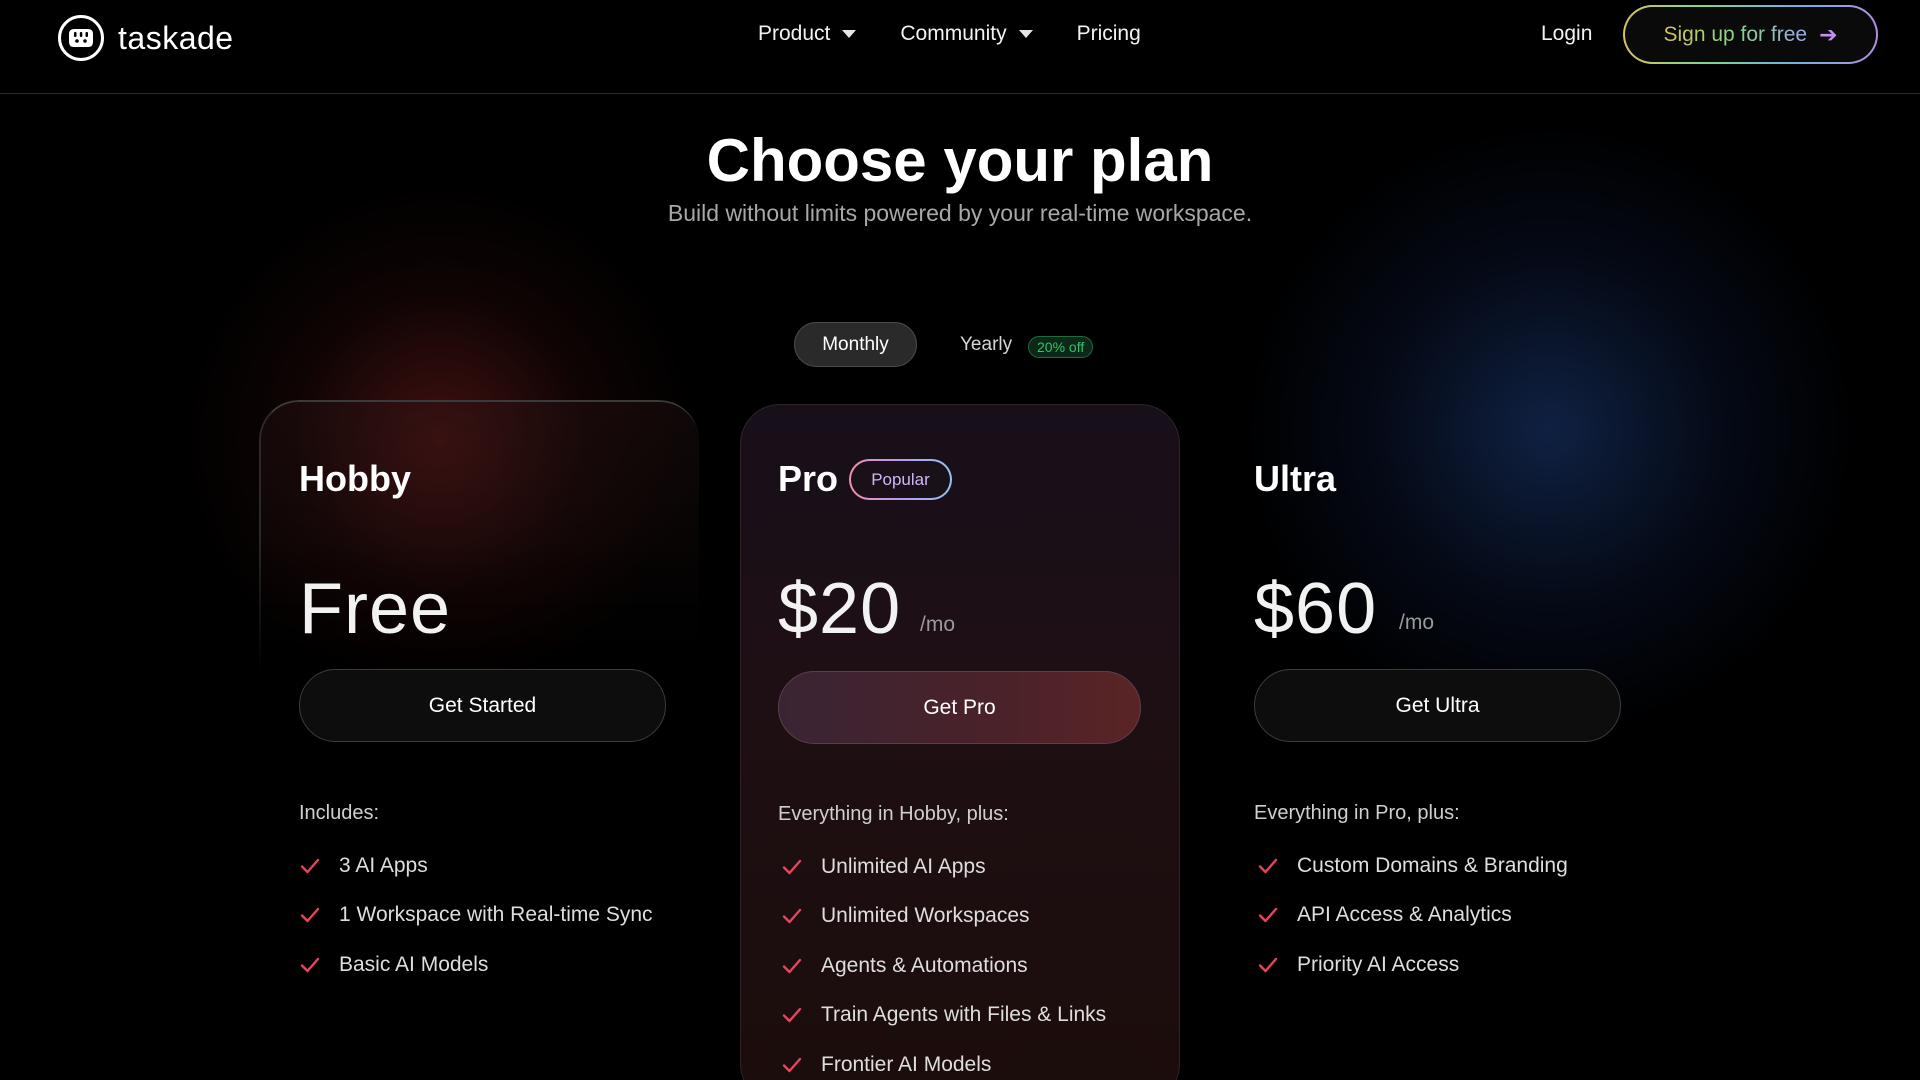 The width and height of the screenshot is (1920, 1080). What do you see at coordinates (375, 609) in the screenshot?
I see `plan-price-hobby: Free` at bounding box center [375, 609].